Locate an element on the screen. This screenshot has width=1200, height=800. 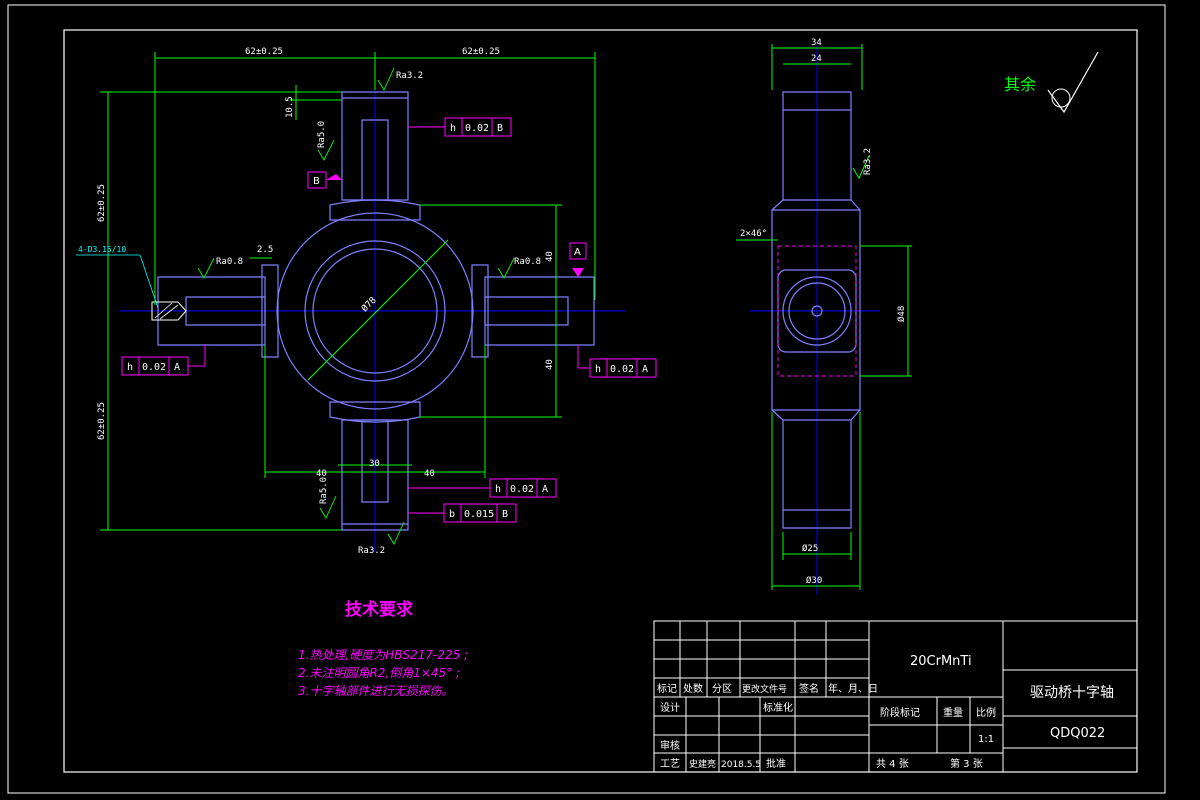
tb-review: 审核 is located at coordinates (670, 745).